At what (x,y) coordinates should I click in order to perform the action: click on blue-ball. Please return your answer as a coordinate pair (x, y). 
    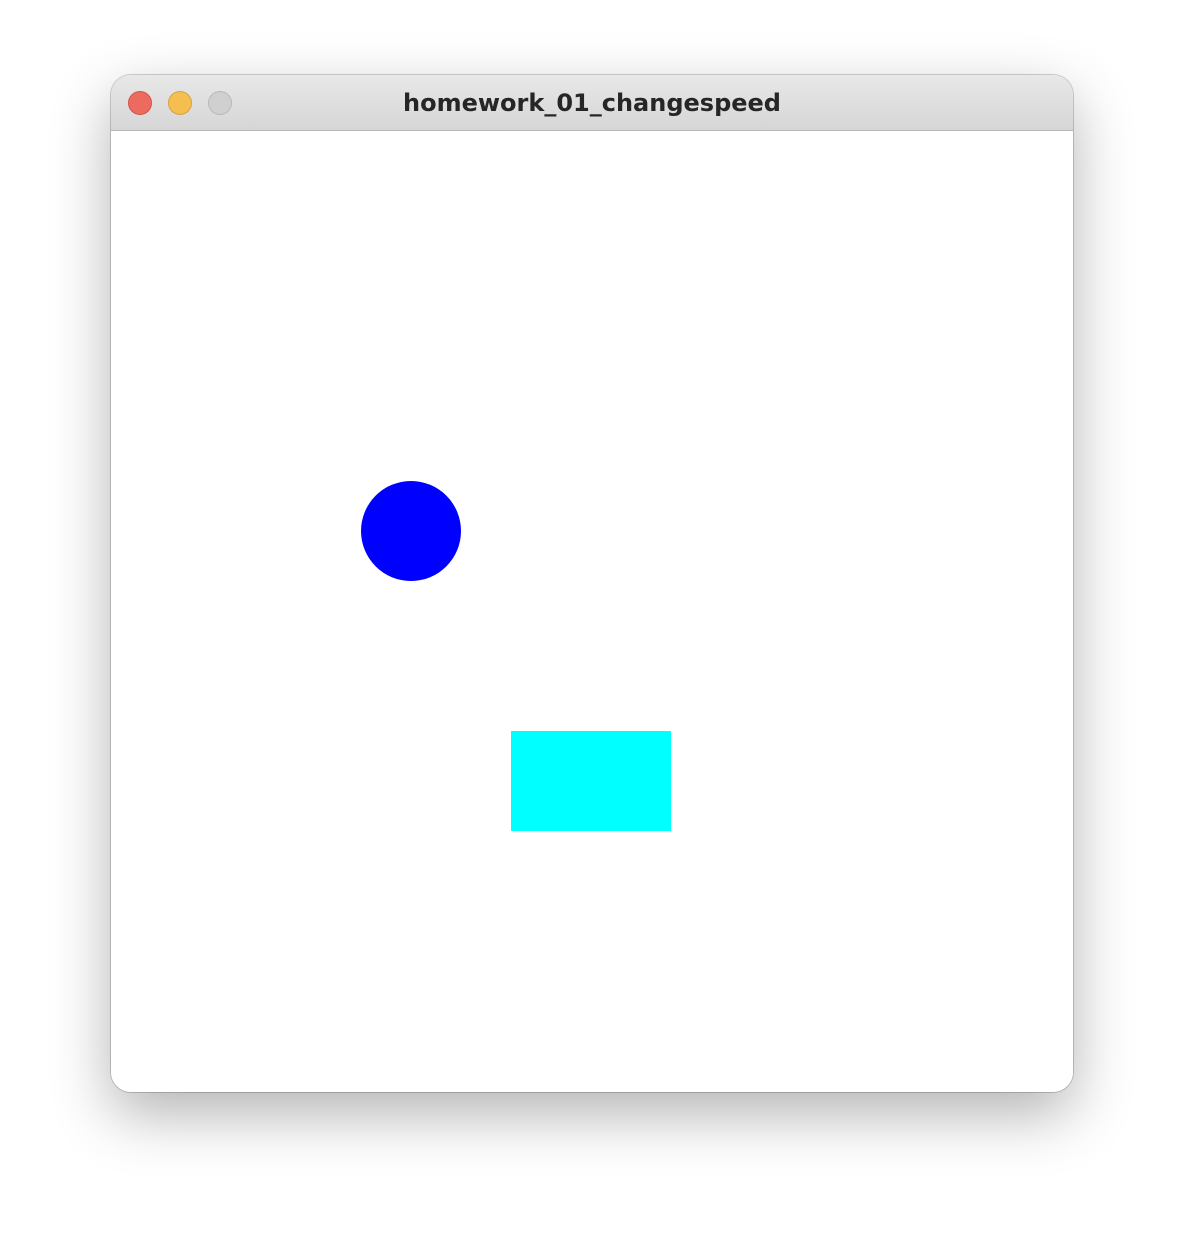
    Looking at the image, I should click on (411, 531).